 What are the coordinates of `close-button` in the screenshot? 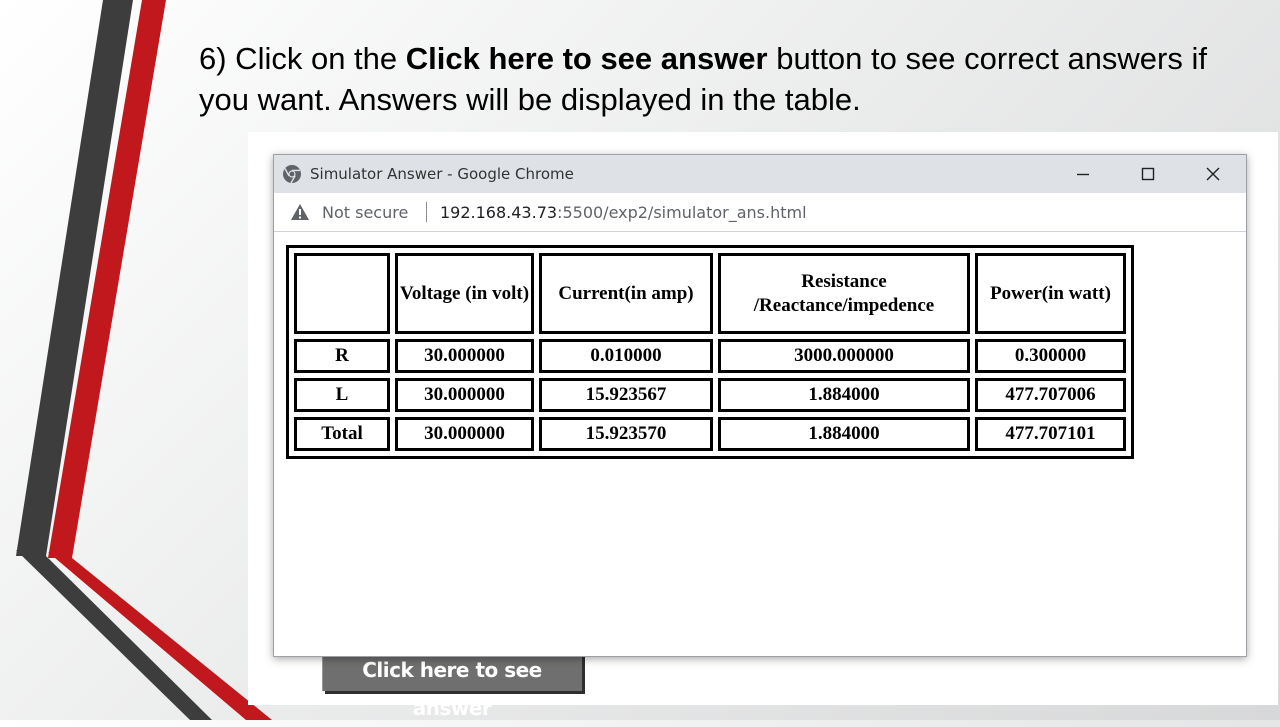 It's located at (1213, 174).